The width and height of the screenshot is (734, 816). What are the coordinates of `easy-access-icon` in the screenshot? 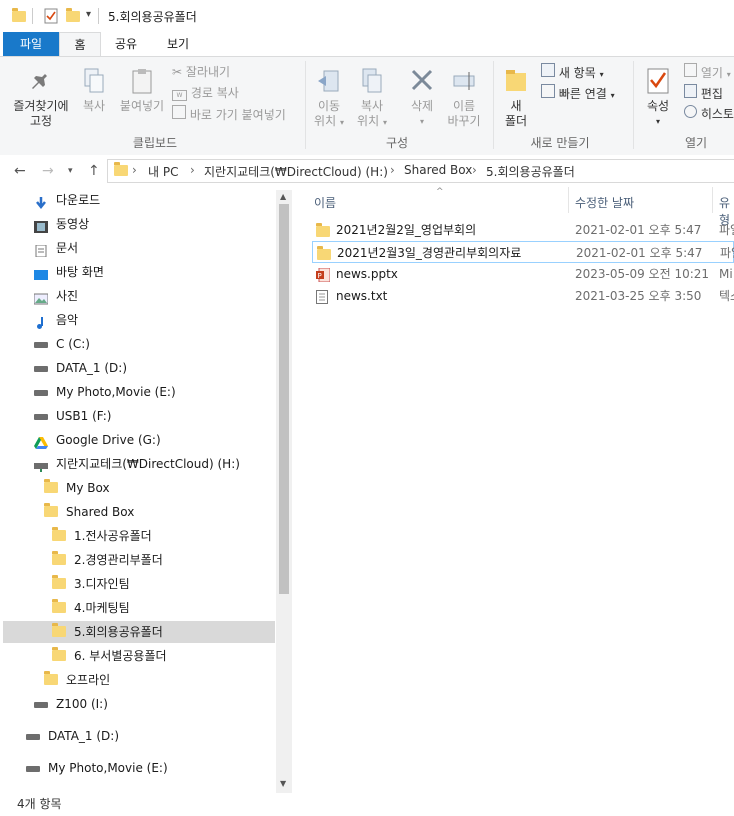 It's located at (548, 91).